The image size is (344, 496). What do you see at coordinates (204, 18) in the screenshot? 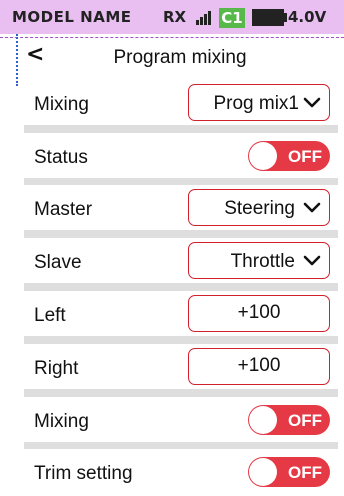
I see `signal-bars-icon` at bounding box center [204, 18].